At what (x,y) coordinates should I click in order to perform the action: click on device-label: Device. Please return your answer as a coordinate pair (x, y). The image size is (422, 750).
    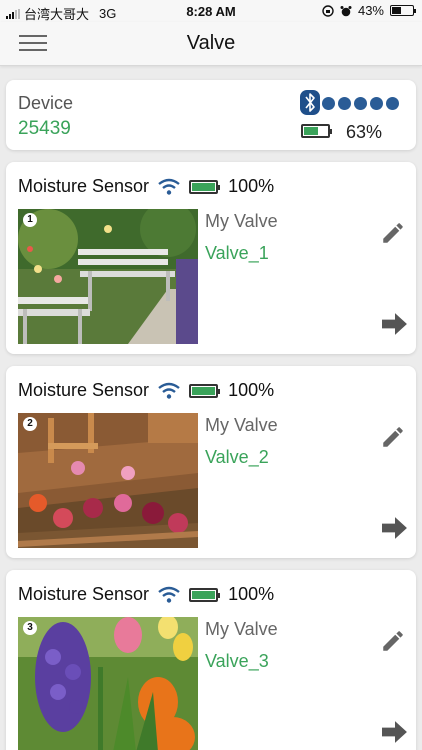
    Looking at the image, I should click on (46, 103).